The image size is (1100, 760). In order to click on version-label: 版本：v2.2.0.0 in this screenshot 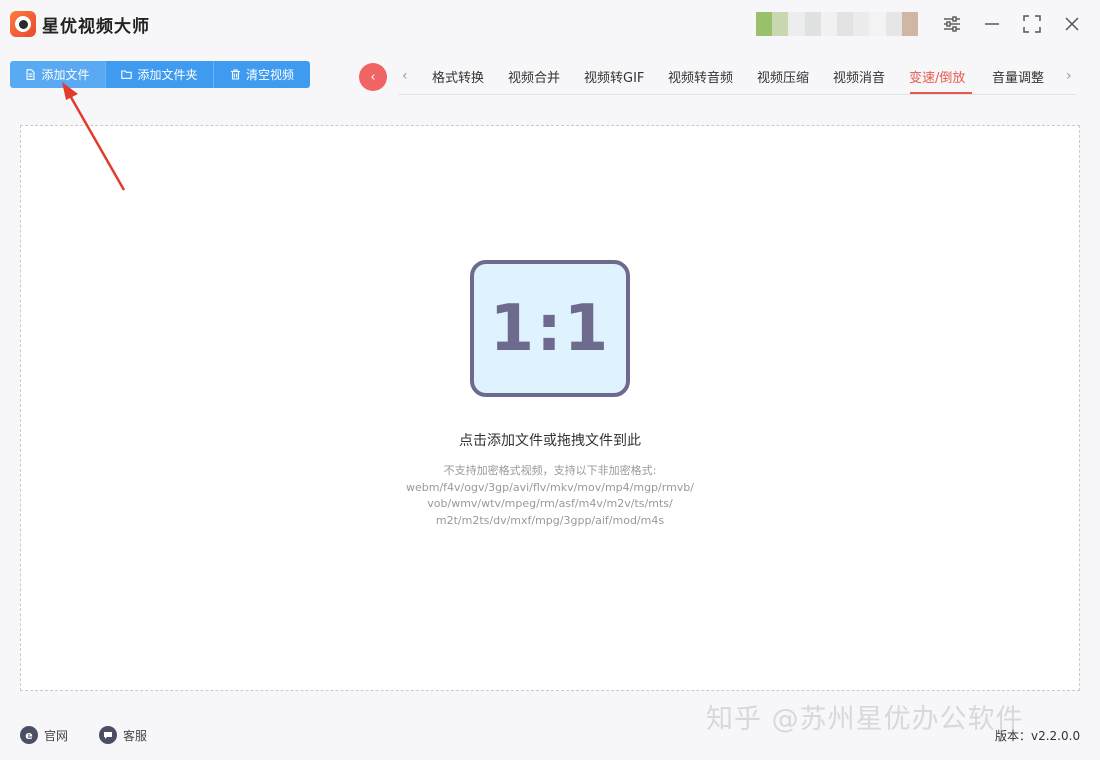, I will do `click(1038, 736)`.